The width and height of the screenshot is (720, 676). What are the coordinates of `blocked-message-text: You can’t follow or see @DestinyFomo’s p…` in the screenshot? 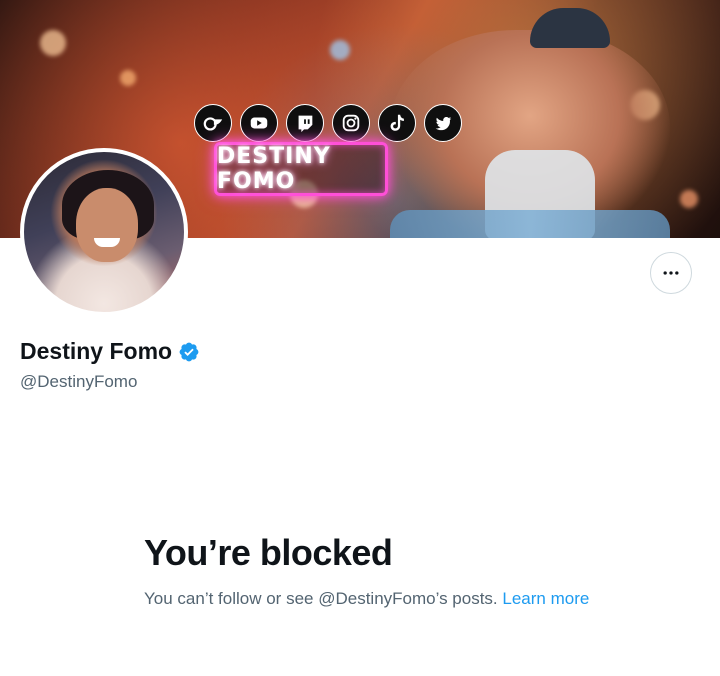 It's located at (321, 598).